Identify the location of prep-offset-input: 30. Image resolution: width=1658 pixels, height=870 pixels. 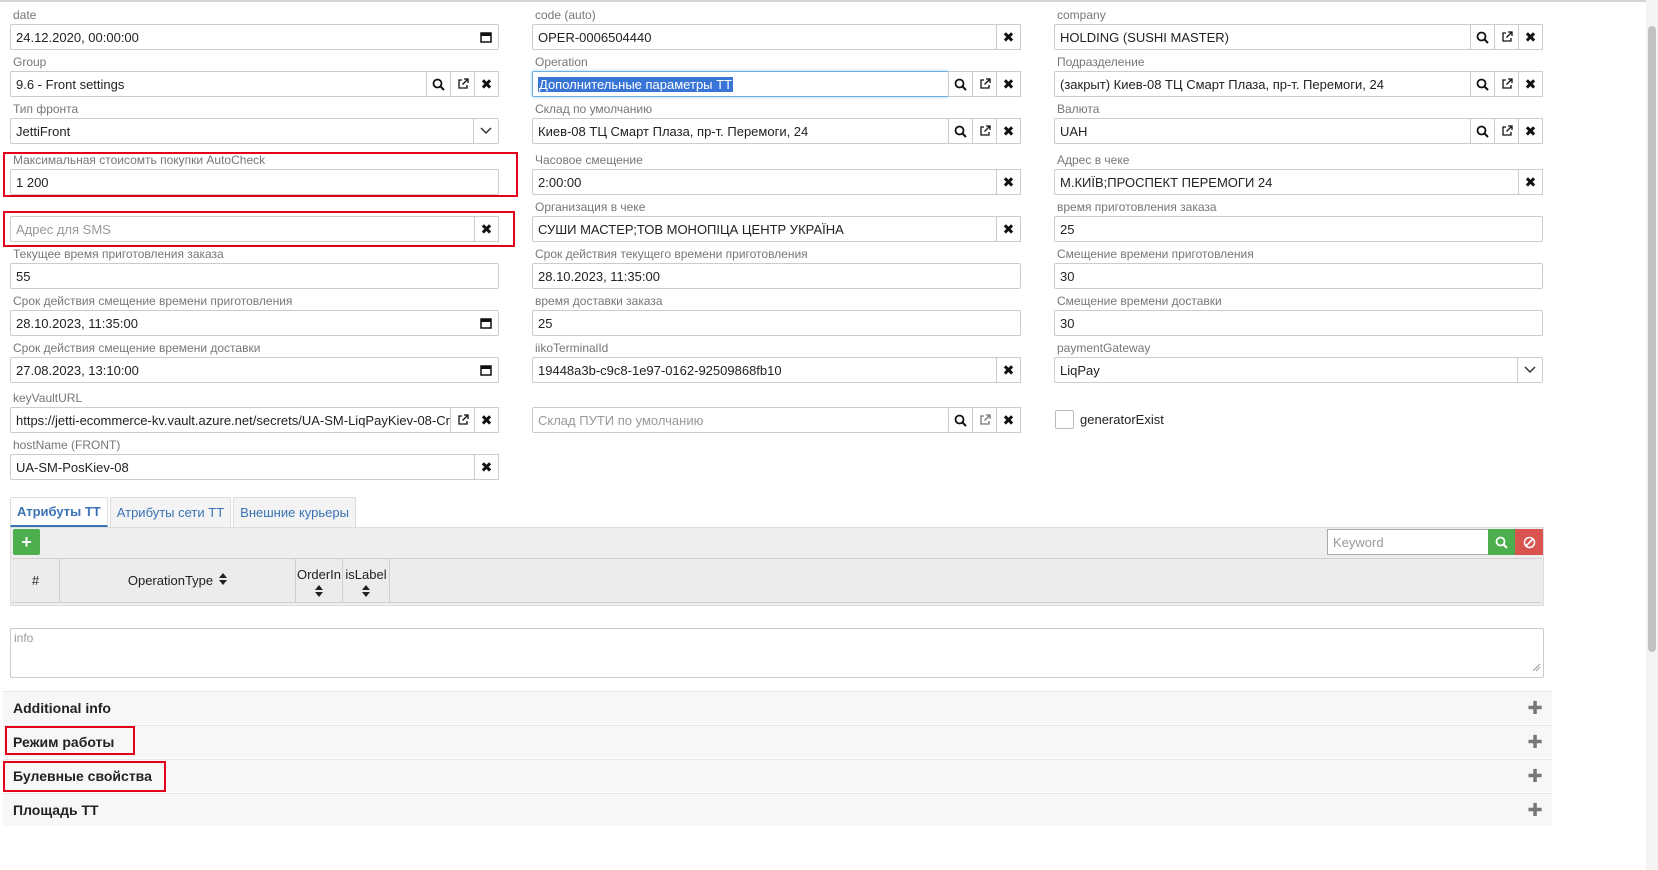
(1298, 276).